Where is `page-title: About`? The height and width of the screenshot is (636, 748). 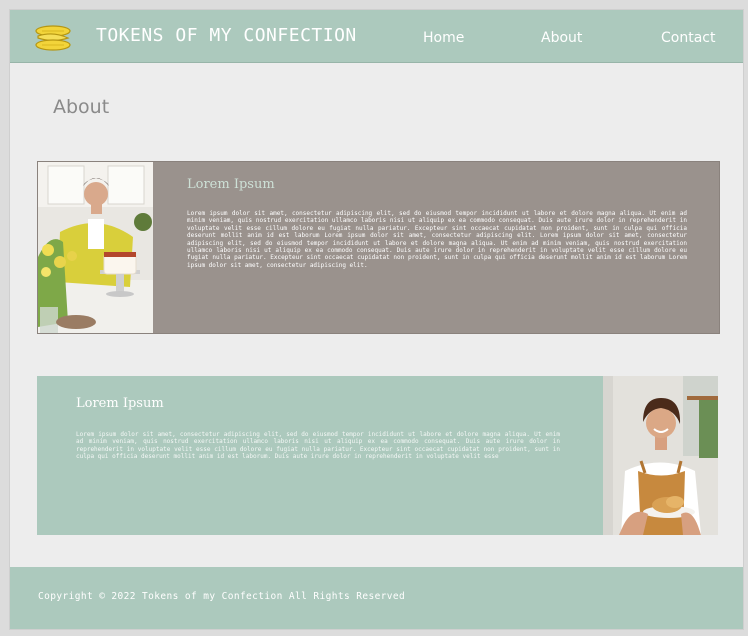
page-title: About is located at coordinates (81, 107).